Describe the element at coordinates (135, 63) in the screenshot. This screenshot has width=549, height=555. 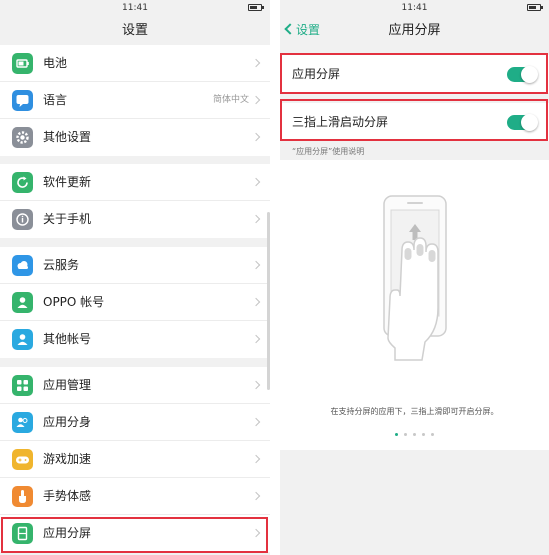
I see `settings-item-battery: 电池` at that location.